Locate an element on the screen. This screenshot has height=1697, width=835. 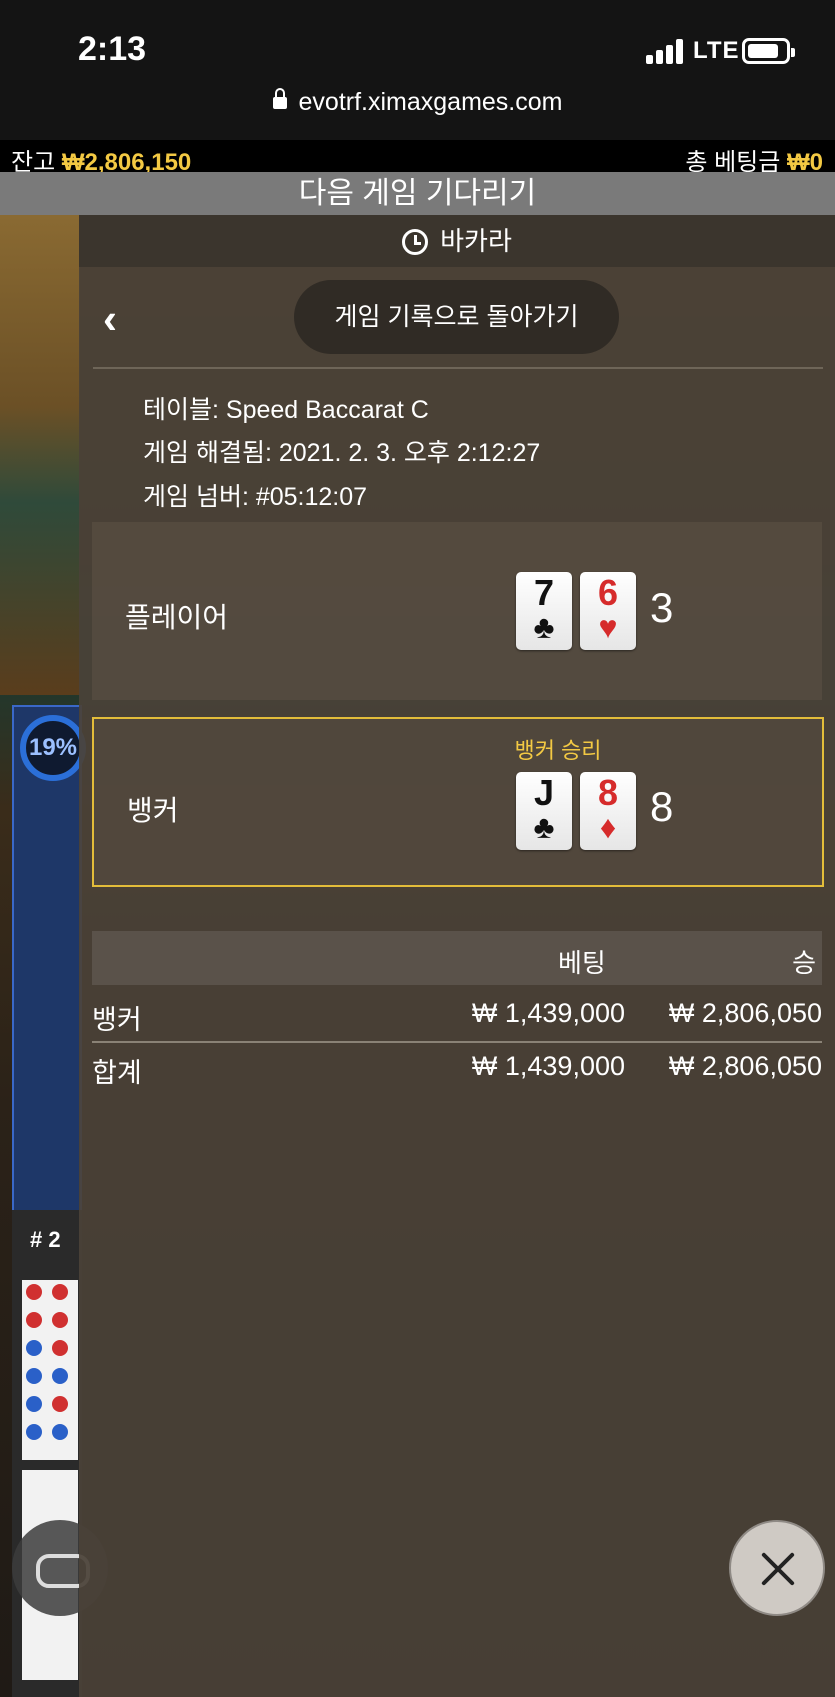
info-game-number: 게임 넘버: #05:12:07 is located at coordinates (255, 497).